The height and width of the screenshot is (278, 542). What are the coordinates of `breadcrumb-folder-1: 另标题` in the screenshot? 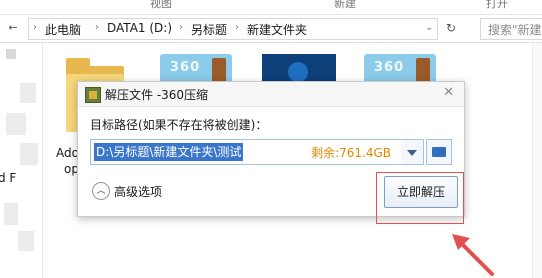 It's located at (209, 29).